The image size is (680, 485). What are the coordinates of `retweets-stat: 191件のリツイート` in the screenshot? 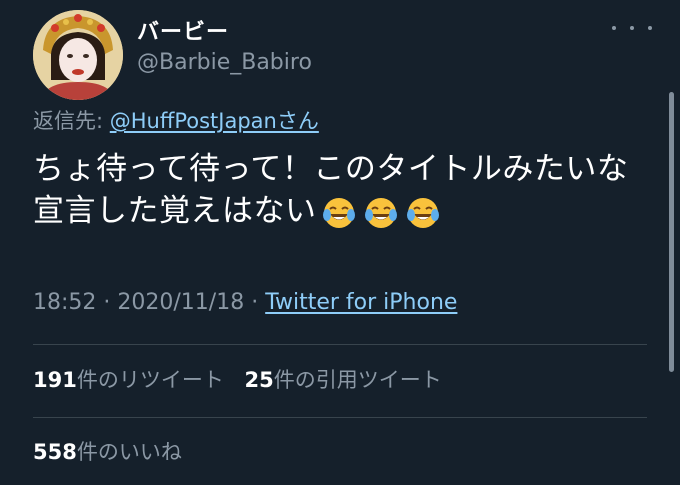 It's located at (128, 380).